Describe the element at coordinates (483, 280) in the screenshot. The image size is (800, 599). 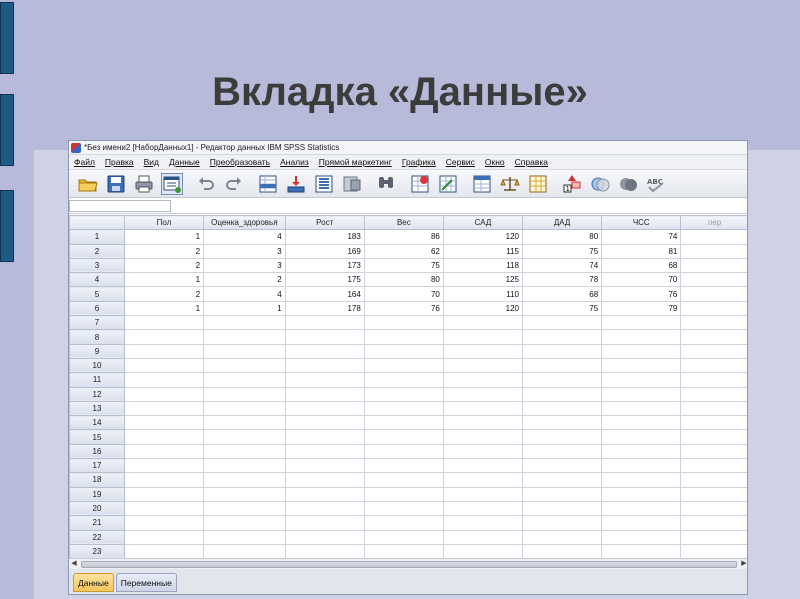
I see `data-cell: 125` at that location.